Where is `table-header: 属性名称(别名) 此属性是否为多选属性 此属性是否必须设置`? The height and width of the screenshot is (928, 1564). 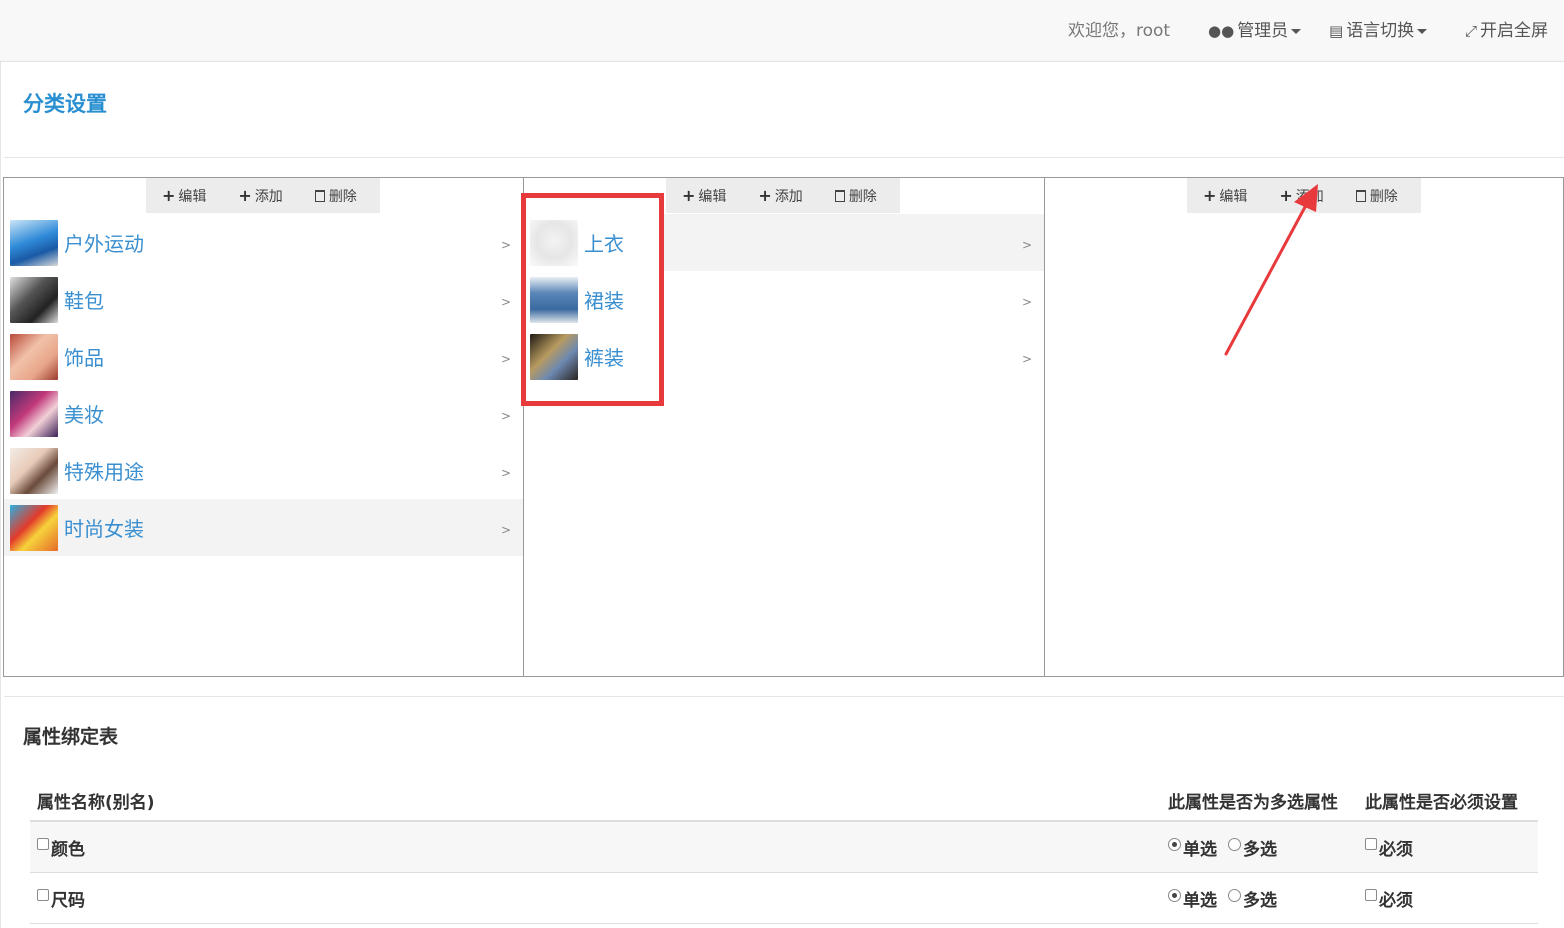 table-header: 属性名称(别名) 此属性是否为多选属性 此属性是否必须设置 is located at coordinates (784, 799).